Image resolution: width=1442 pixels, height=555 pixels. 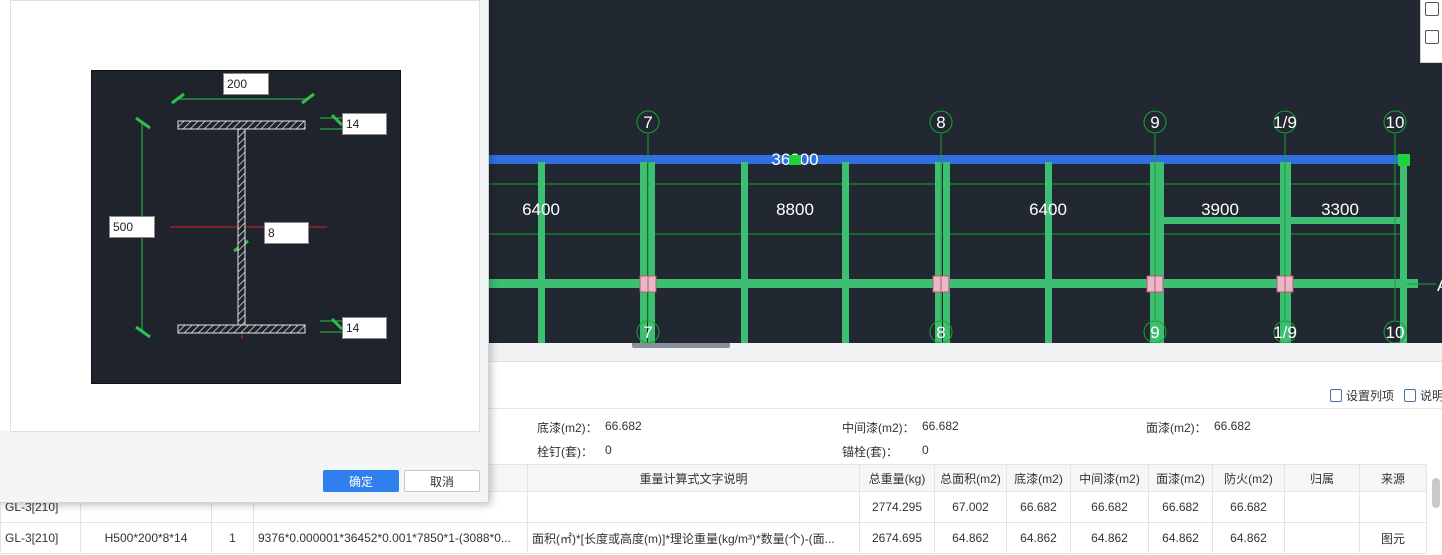 I want to click on set-columns-label: 设置列项, so click(x=1370, y=395).